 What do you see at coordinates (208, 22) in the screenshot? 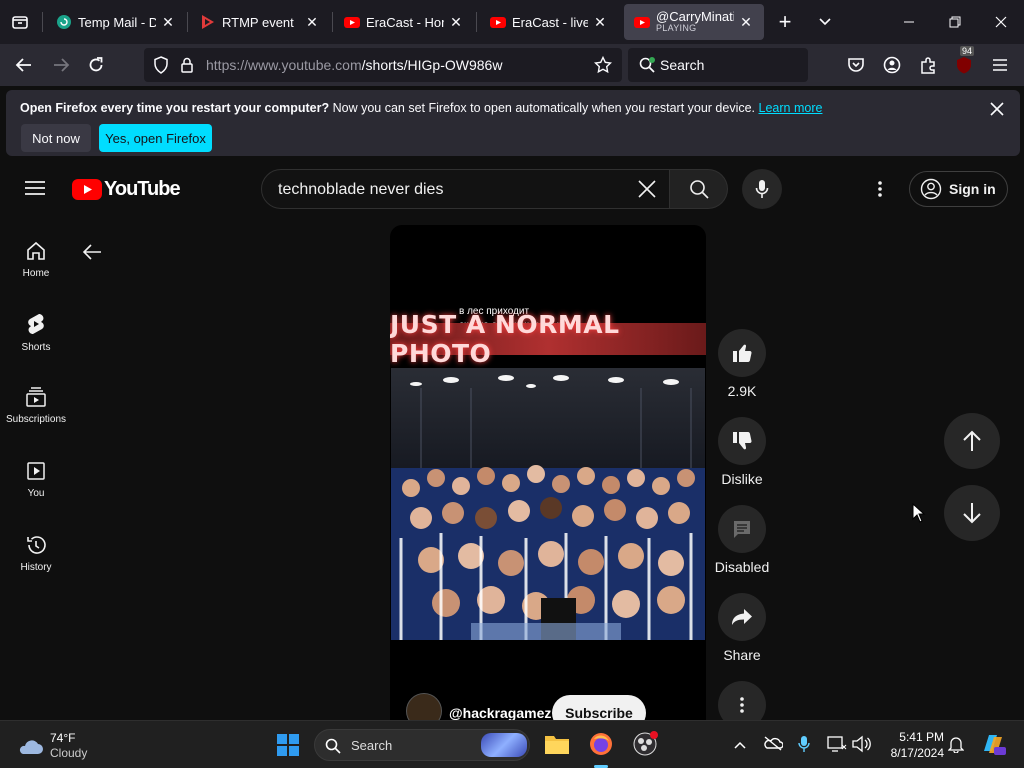
I see `rtmp-icon` at bounding box center [208, 22].